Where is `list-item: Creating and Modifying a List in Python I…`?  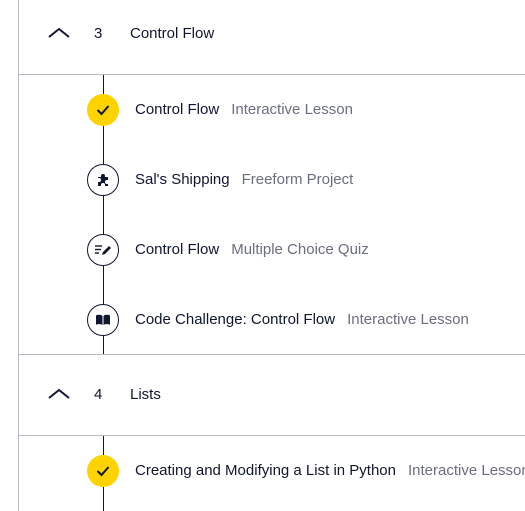
list-item: Creating and Modifying a List in Python I… is located at coordinates (306, 471).